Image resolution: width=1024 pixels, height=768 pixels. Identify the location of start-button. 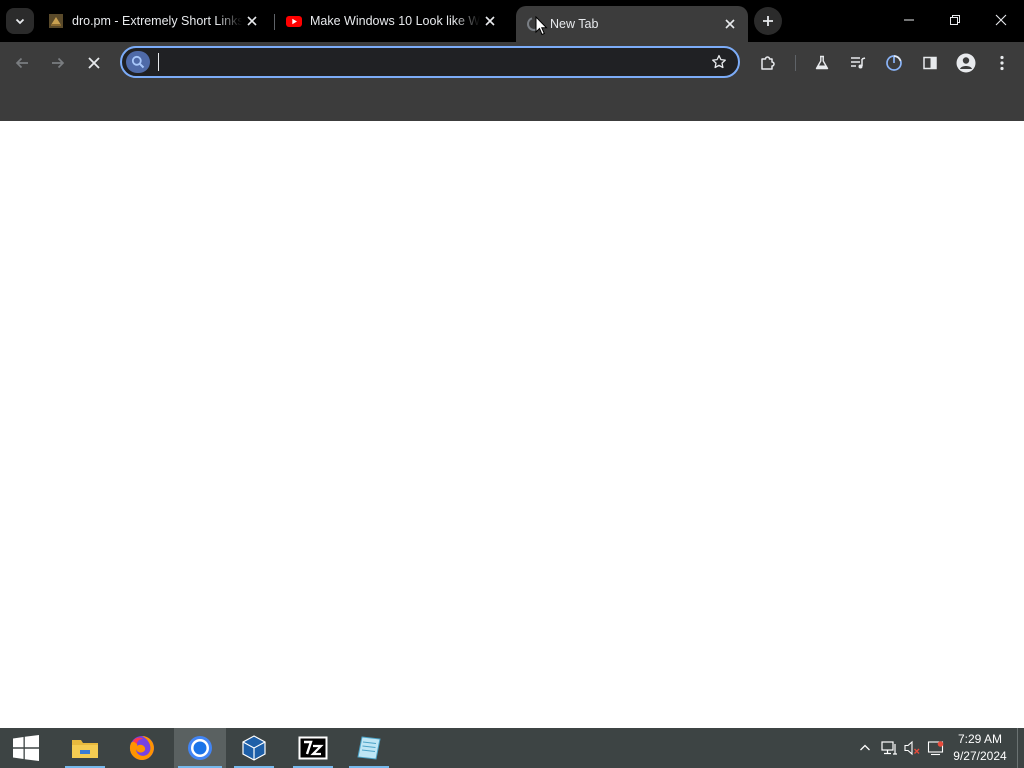
(26, 748).